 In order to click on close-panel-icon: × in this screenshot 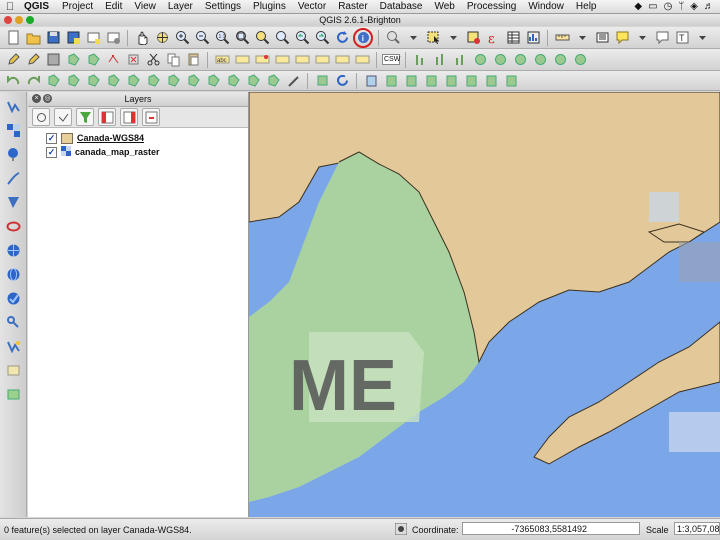, I will do `click(36, 98)`.